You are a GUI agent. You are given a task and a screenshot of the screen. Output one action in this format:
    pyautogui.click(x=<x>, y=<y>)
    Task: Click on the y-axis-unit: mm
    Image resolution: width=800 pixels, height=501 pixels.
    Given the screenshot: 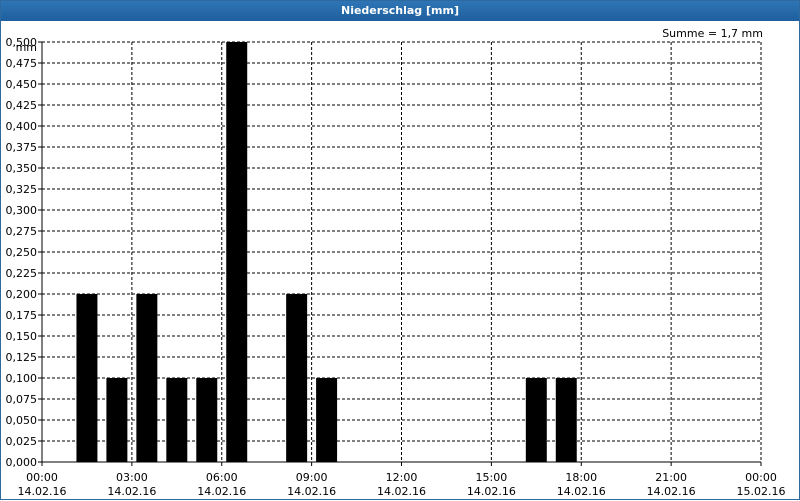 What is the action you would take?
    pyautogui.click(x=26, y=47)
    